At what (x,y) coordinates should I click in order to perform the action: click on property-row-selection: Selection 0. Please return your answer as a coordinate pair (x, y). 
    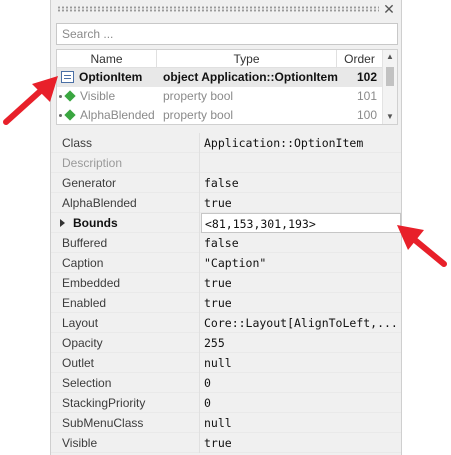
    Looking at the image, I should click on (226, 383).